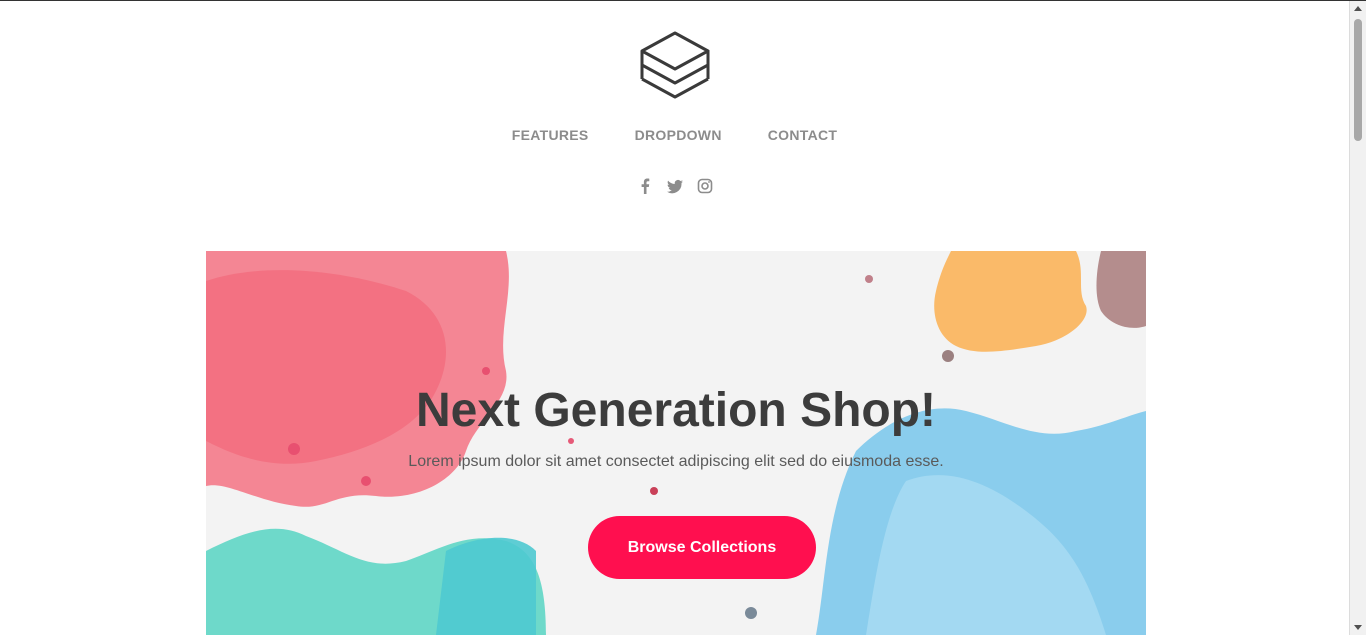  What do you see at coordinates (1357, 318) in the screenshot?
I see `page-scrollbar` at bounding box center [1357, 318].